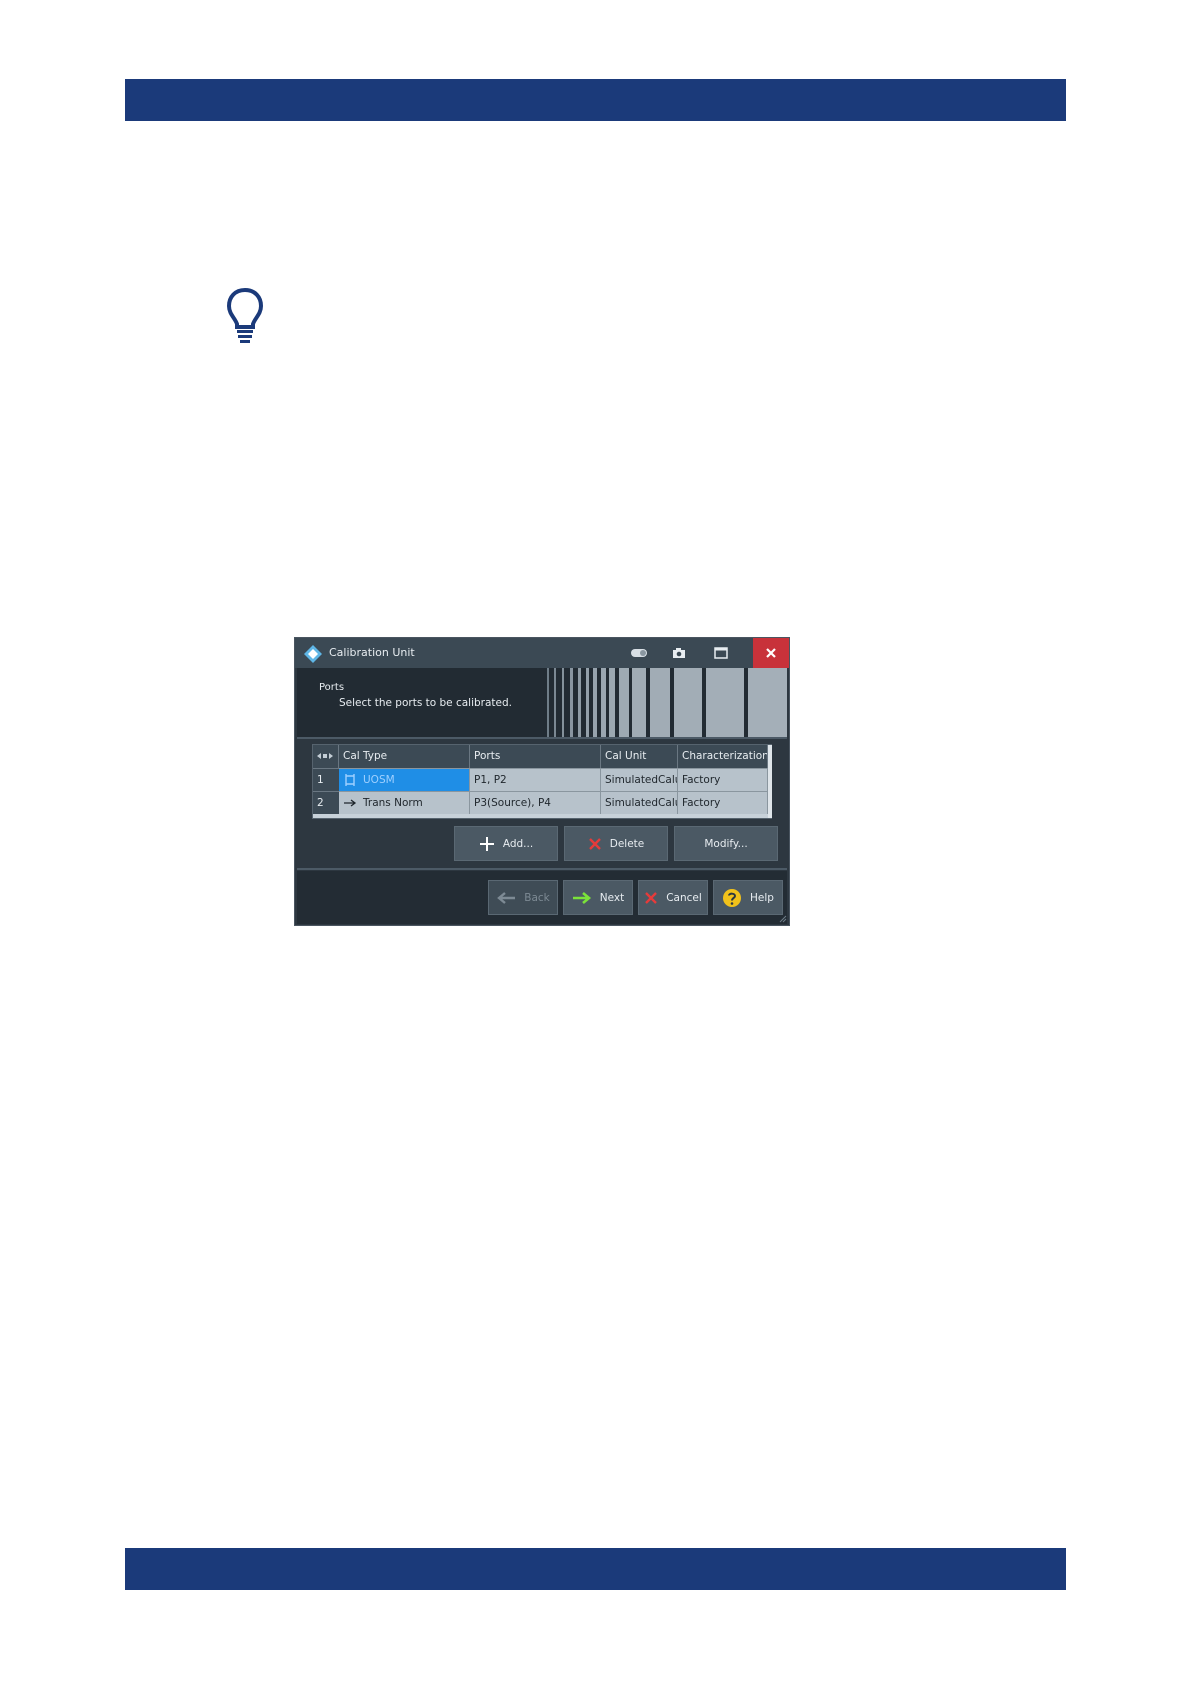 The image size is (1191, 1684). Describe the element at coordinates (506, 897) in the screenshot. I see `arrow-left-icon` at that location.